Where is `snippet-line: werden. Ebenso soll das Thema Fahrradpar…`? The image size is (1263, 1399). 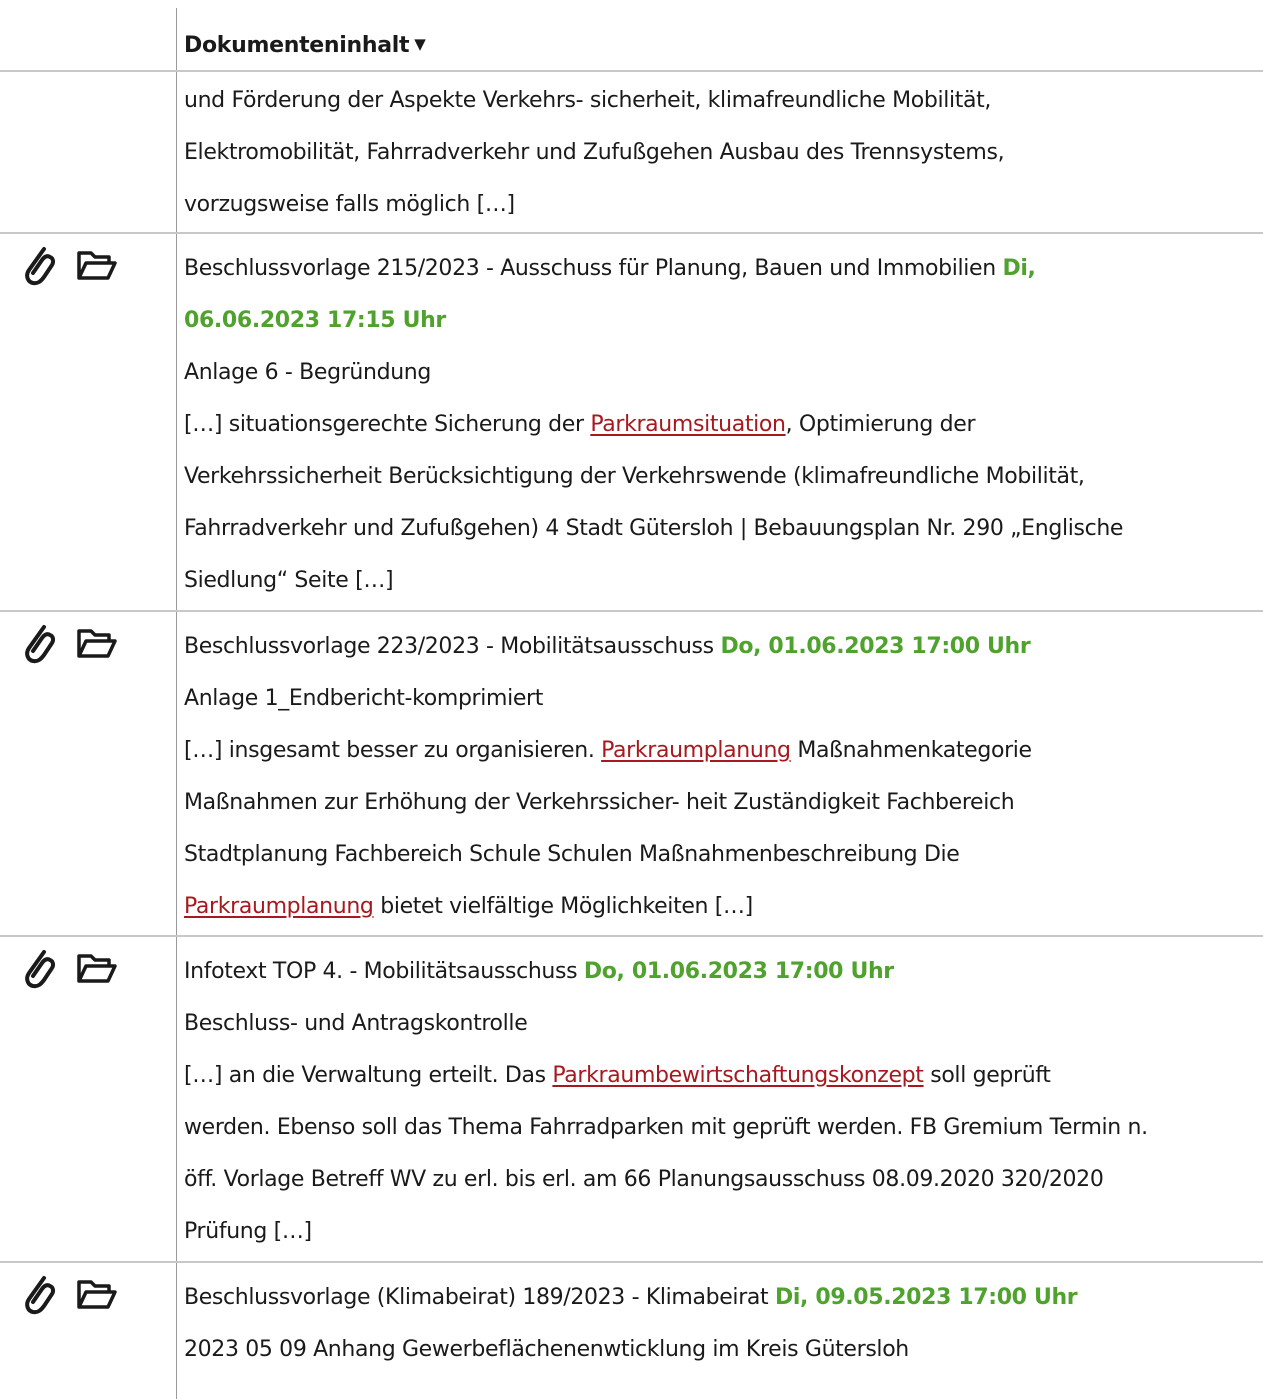
snippet-line: werden. Ebenso soll das Thema Fahrradpar… is located at coordinates (666, 1127).